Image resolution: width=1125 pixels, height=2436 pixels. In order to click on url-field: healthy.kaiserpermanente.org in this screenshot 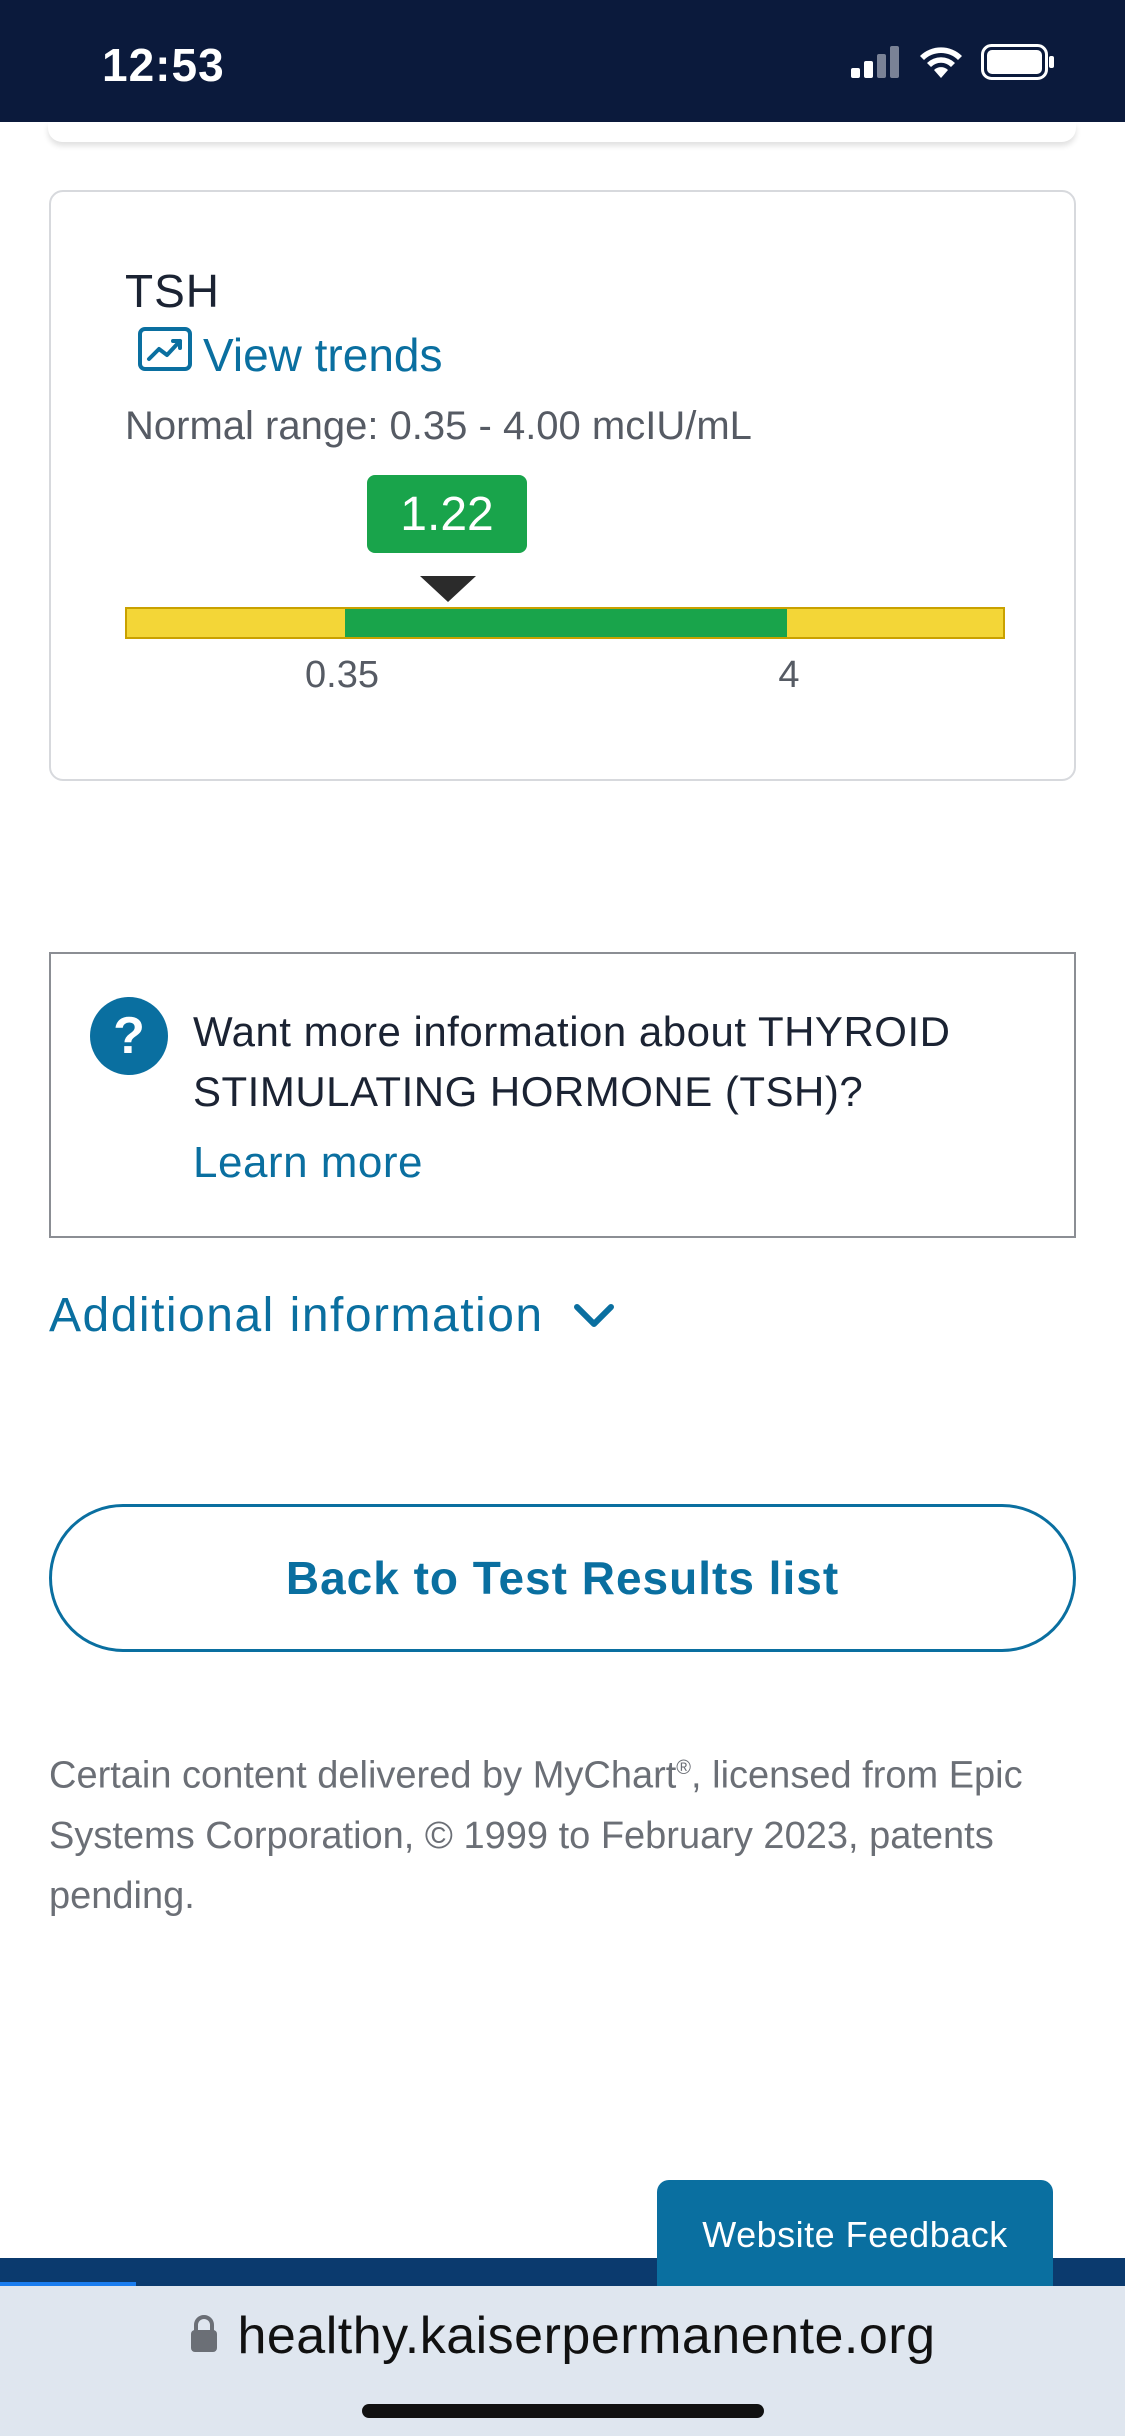, I will do `click(562, 2336)`.